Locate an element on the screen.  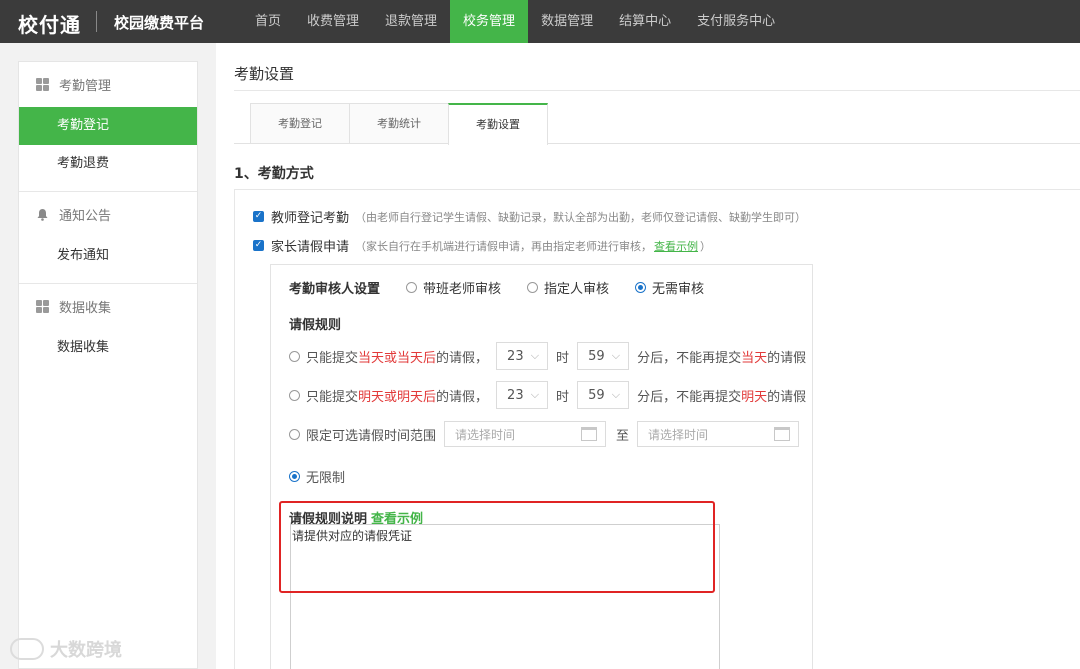
rule-unlimited: 无限制 is located at coordinates (317, 476).